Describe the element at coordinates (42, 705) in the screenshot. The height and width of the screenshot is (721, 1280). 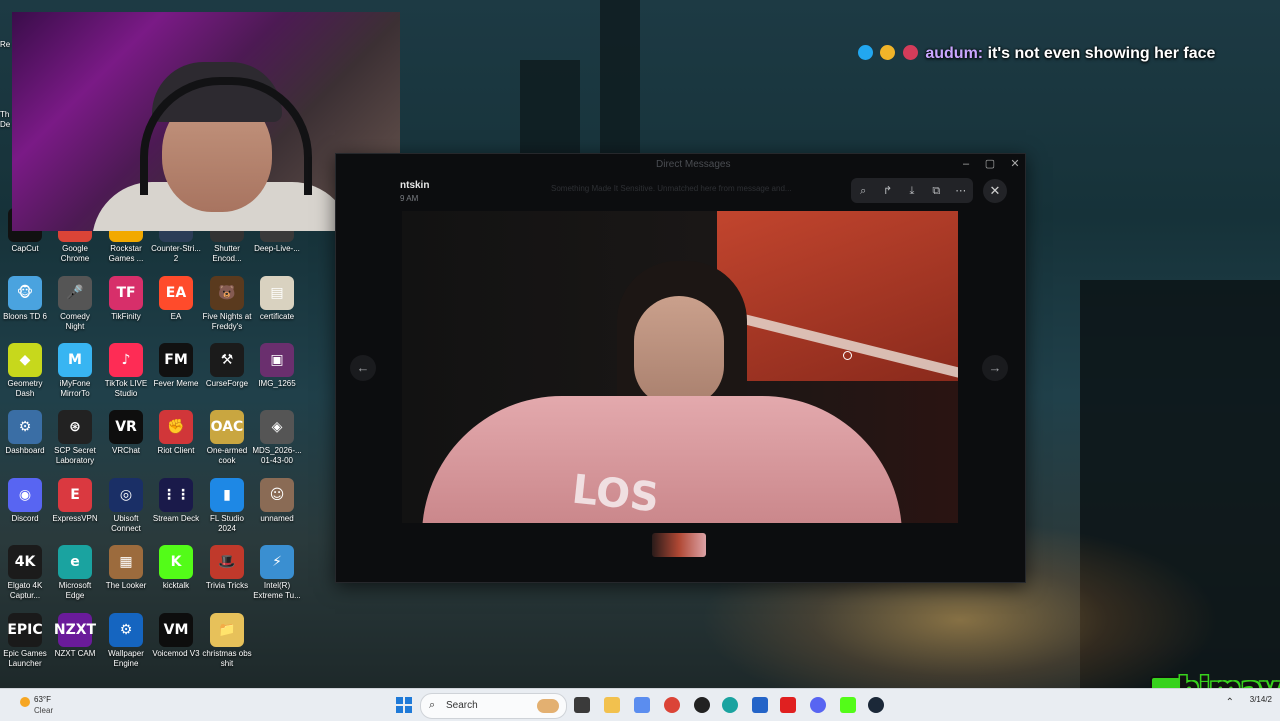
I see `weather-widget: 63°F Clear` at that location.